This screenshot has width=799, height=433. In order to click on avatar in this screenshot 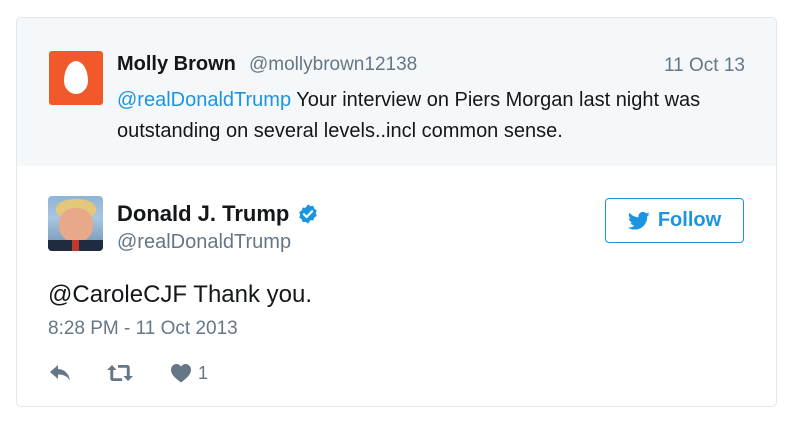, I will do `click(75, 223)`.